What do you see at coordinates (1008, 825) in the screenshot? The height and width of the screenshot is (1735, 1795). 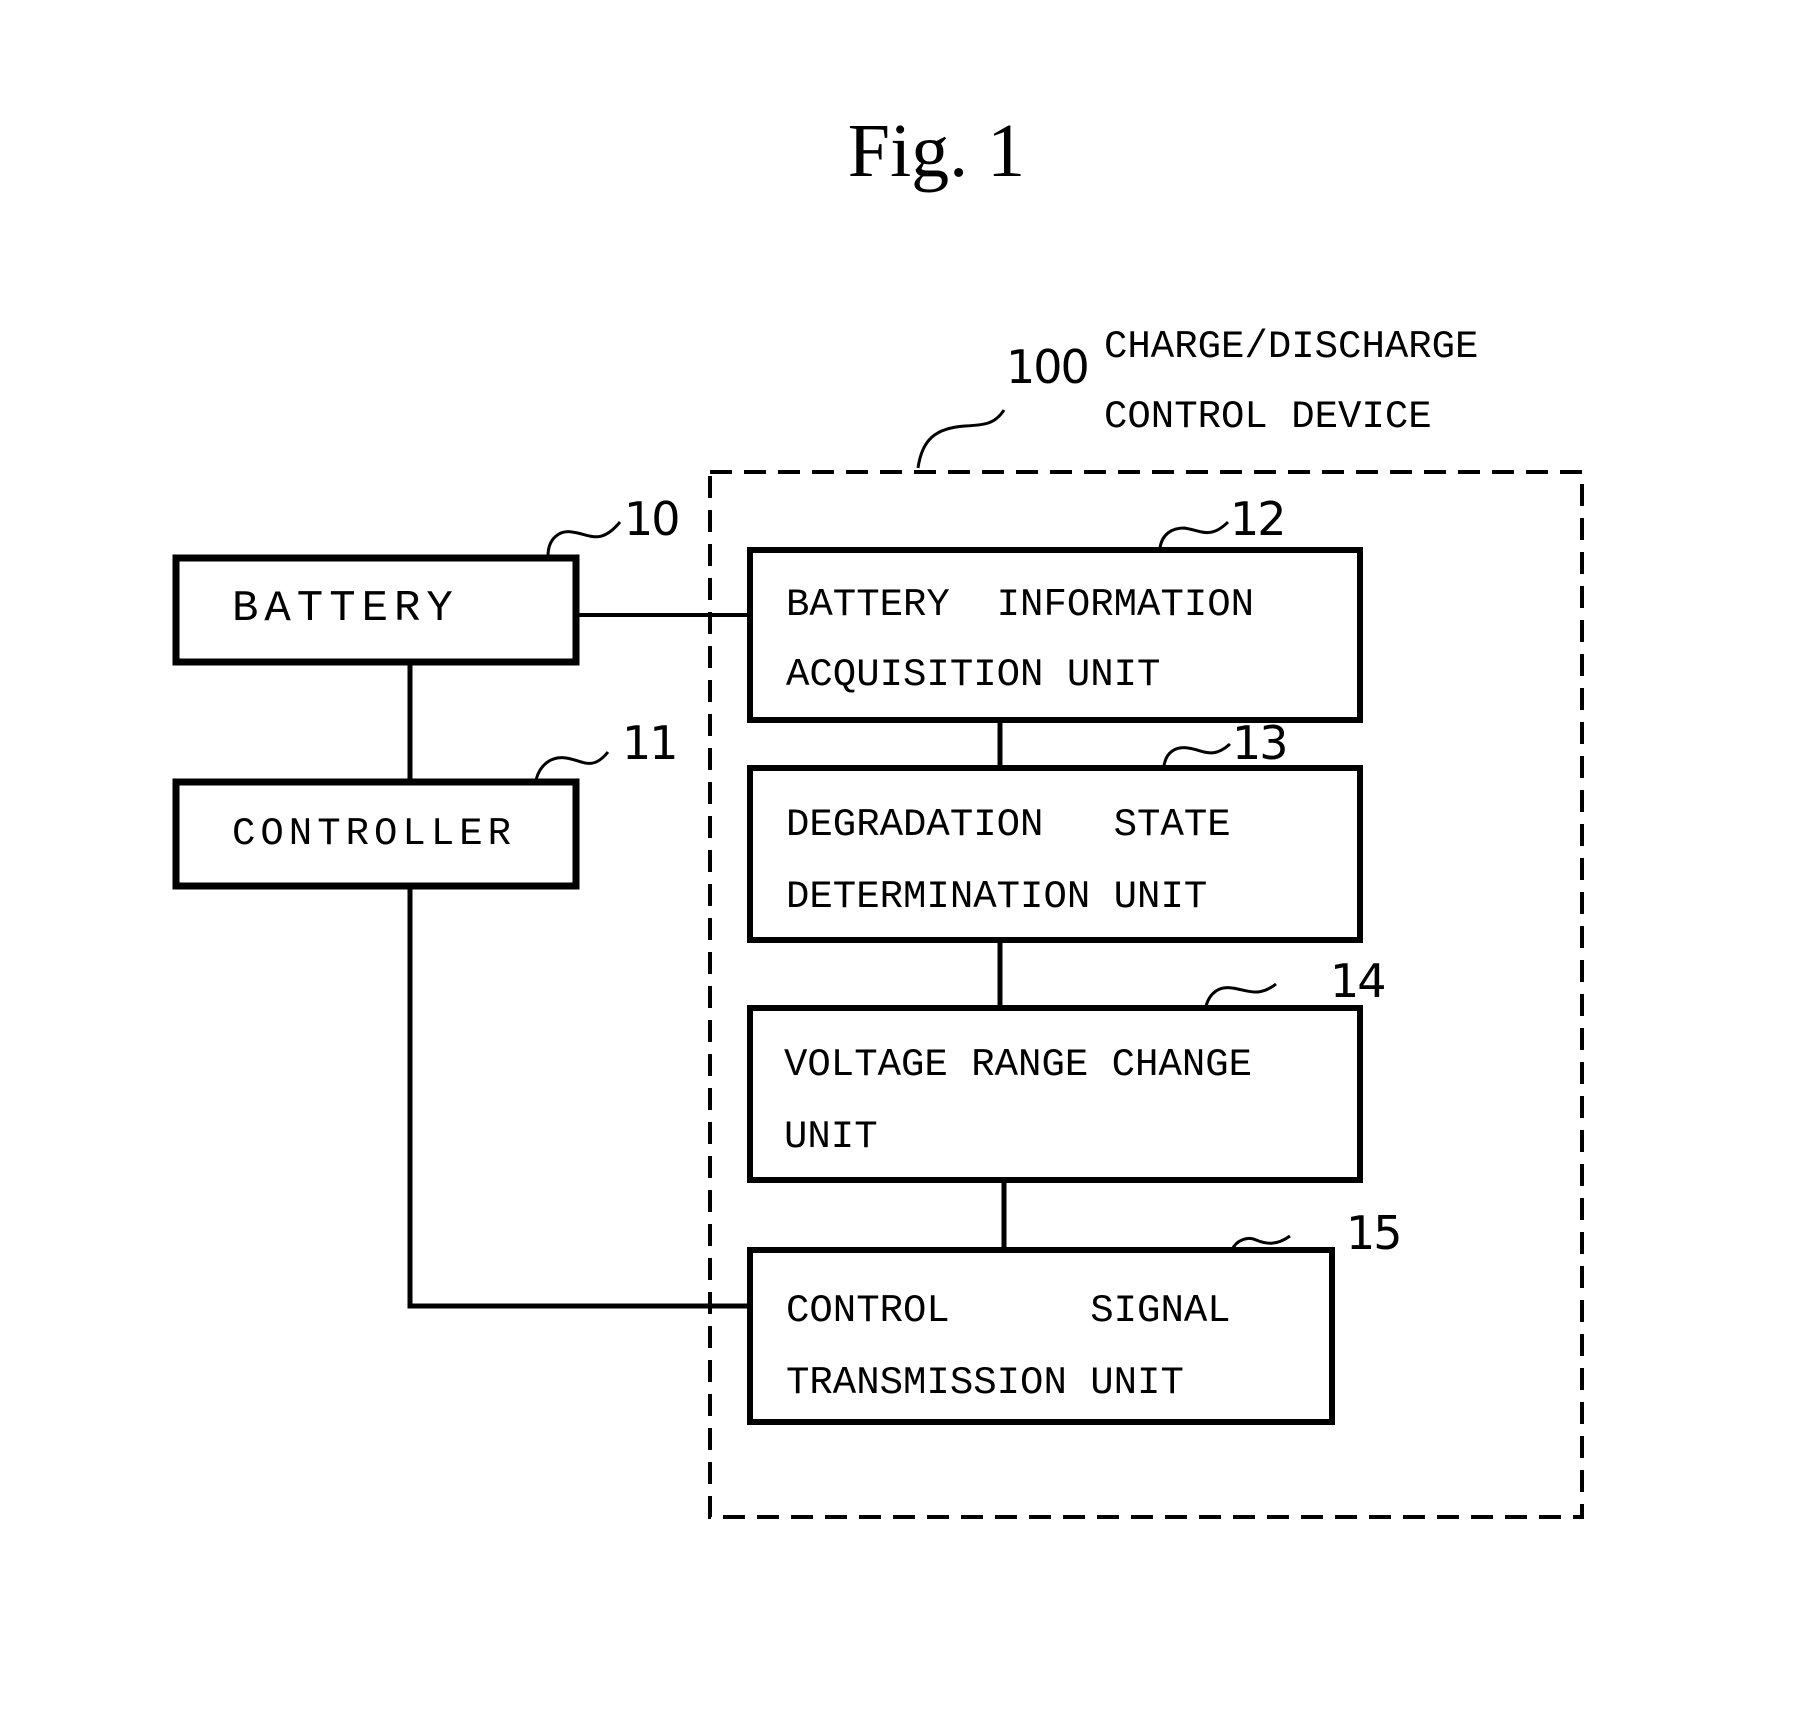 I see `degradation-label-line1: DEGRADATION STATE` at bounding box center [1008, 825].